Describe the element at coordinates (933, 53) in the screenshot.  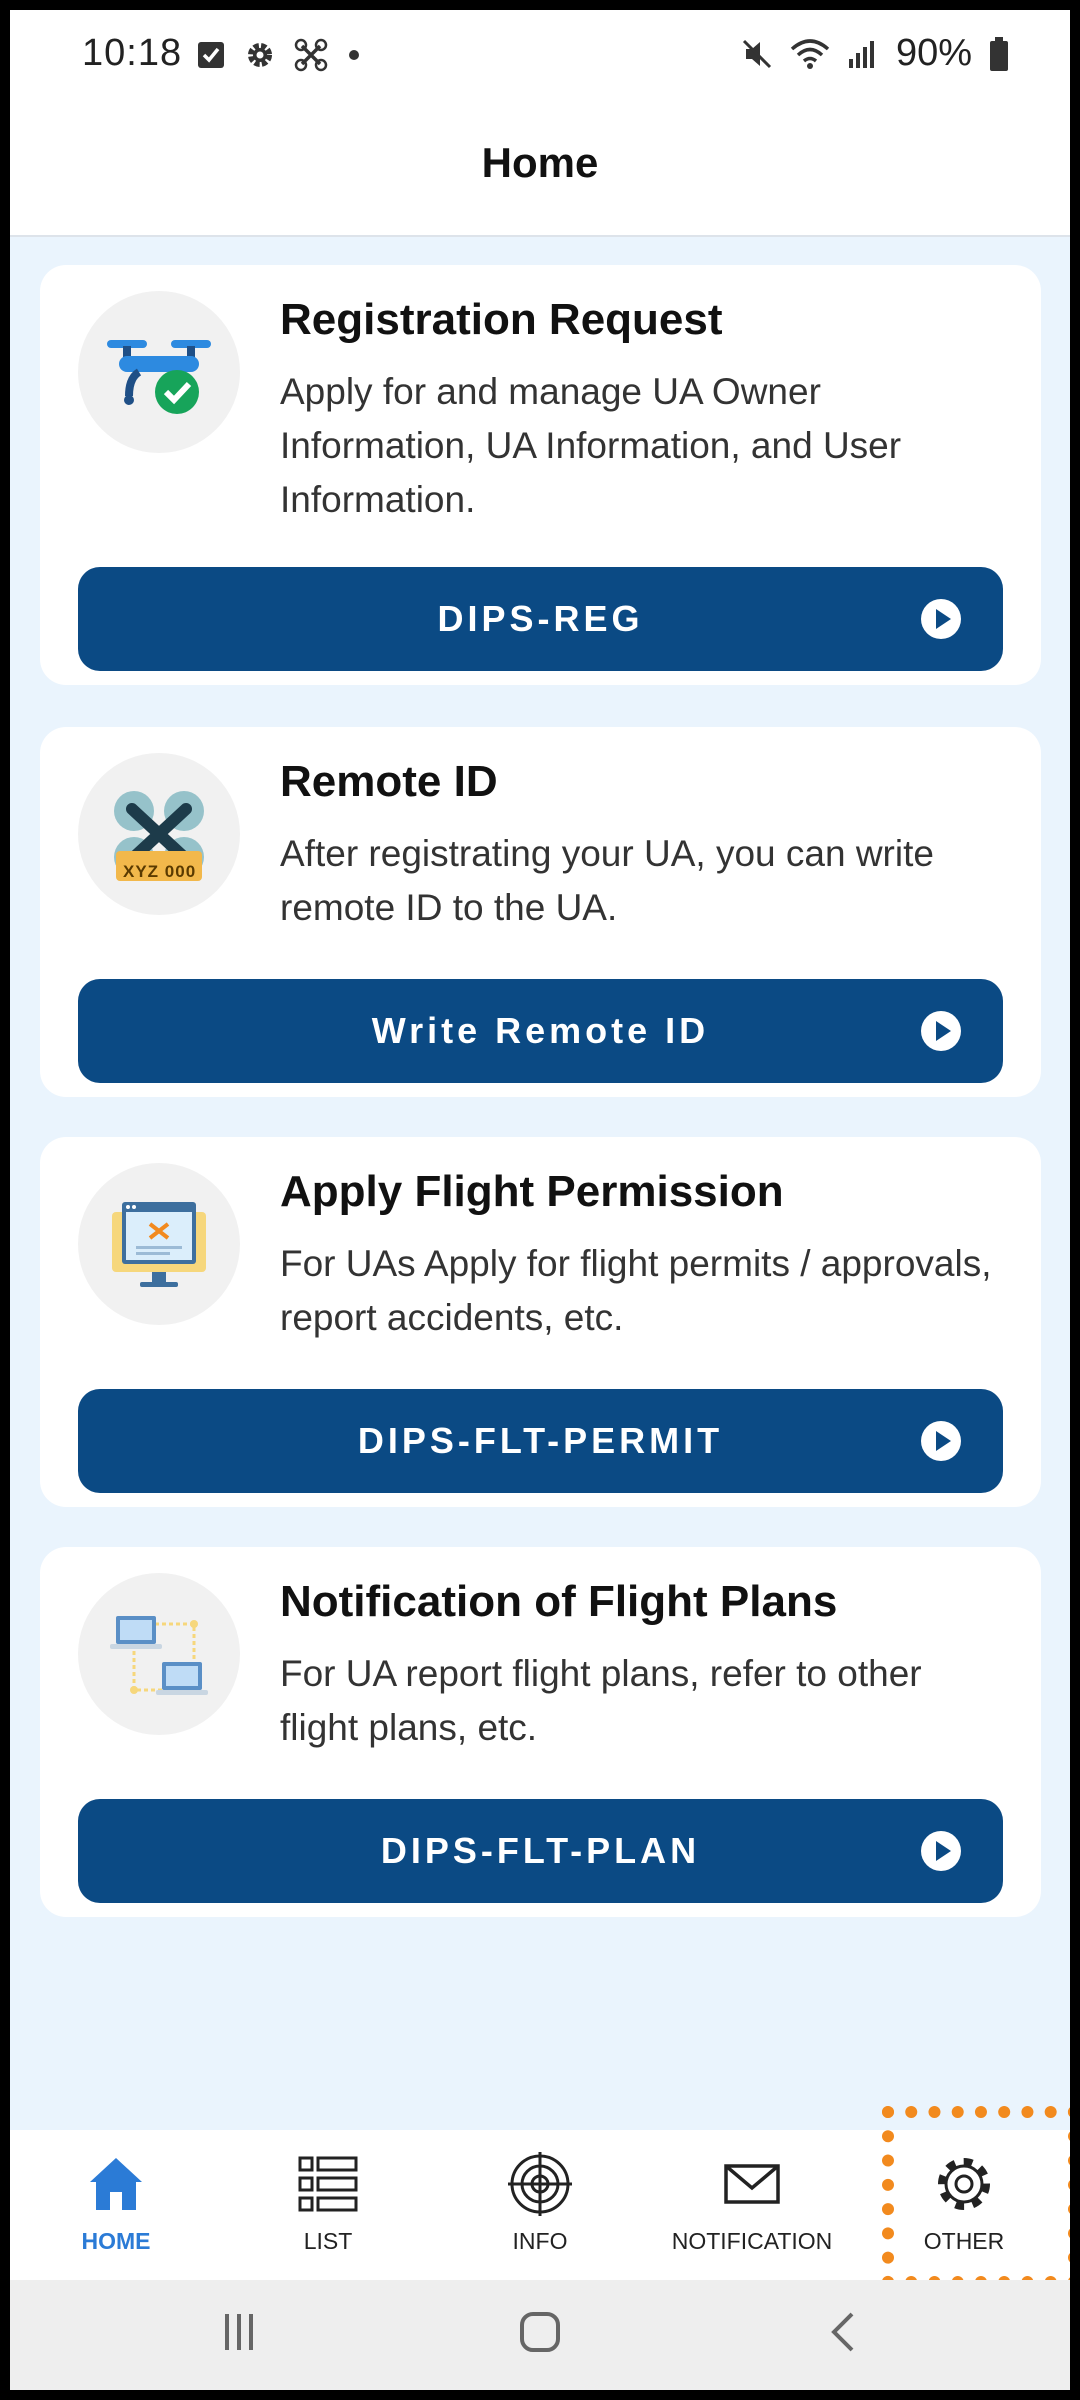
I see `battery-percent: 90%` at that location.